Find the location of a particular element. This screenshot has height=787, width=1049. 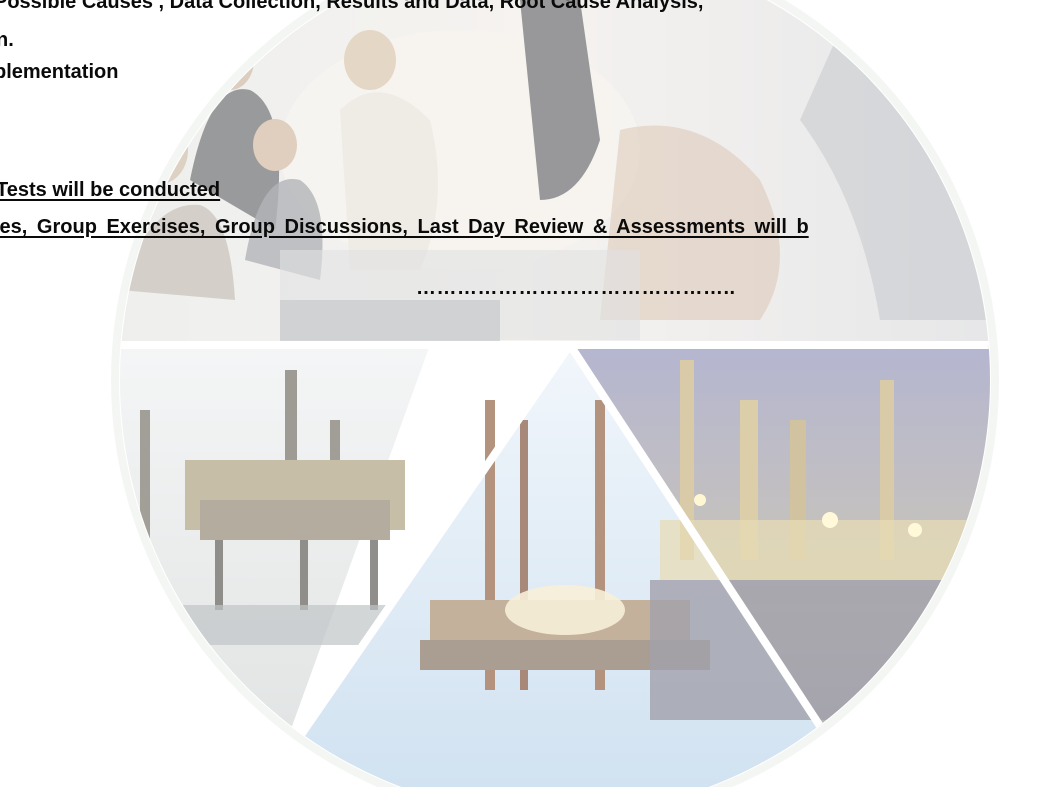

text-line-implementation: plementation is located at coordinates (59, 72).